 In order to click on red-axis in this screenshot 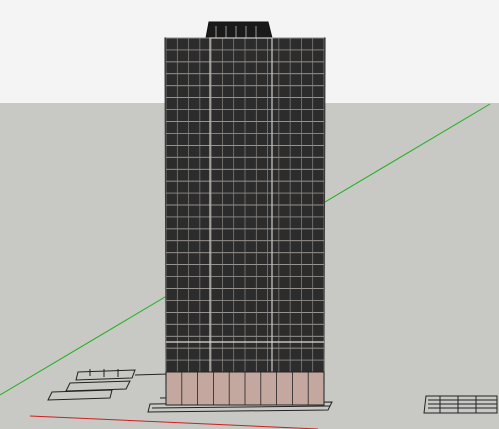, I will do `click(174, 422)`.